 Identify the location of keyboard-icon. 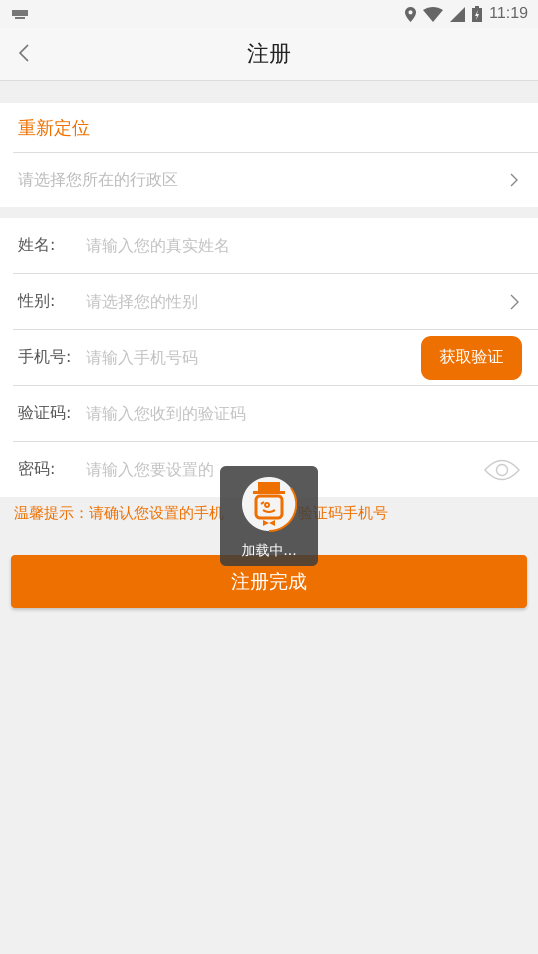
(20, 14).